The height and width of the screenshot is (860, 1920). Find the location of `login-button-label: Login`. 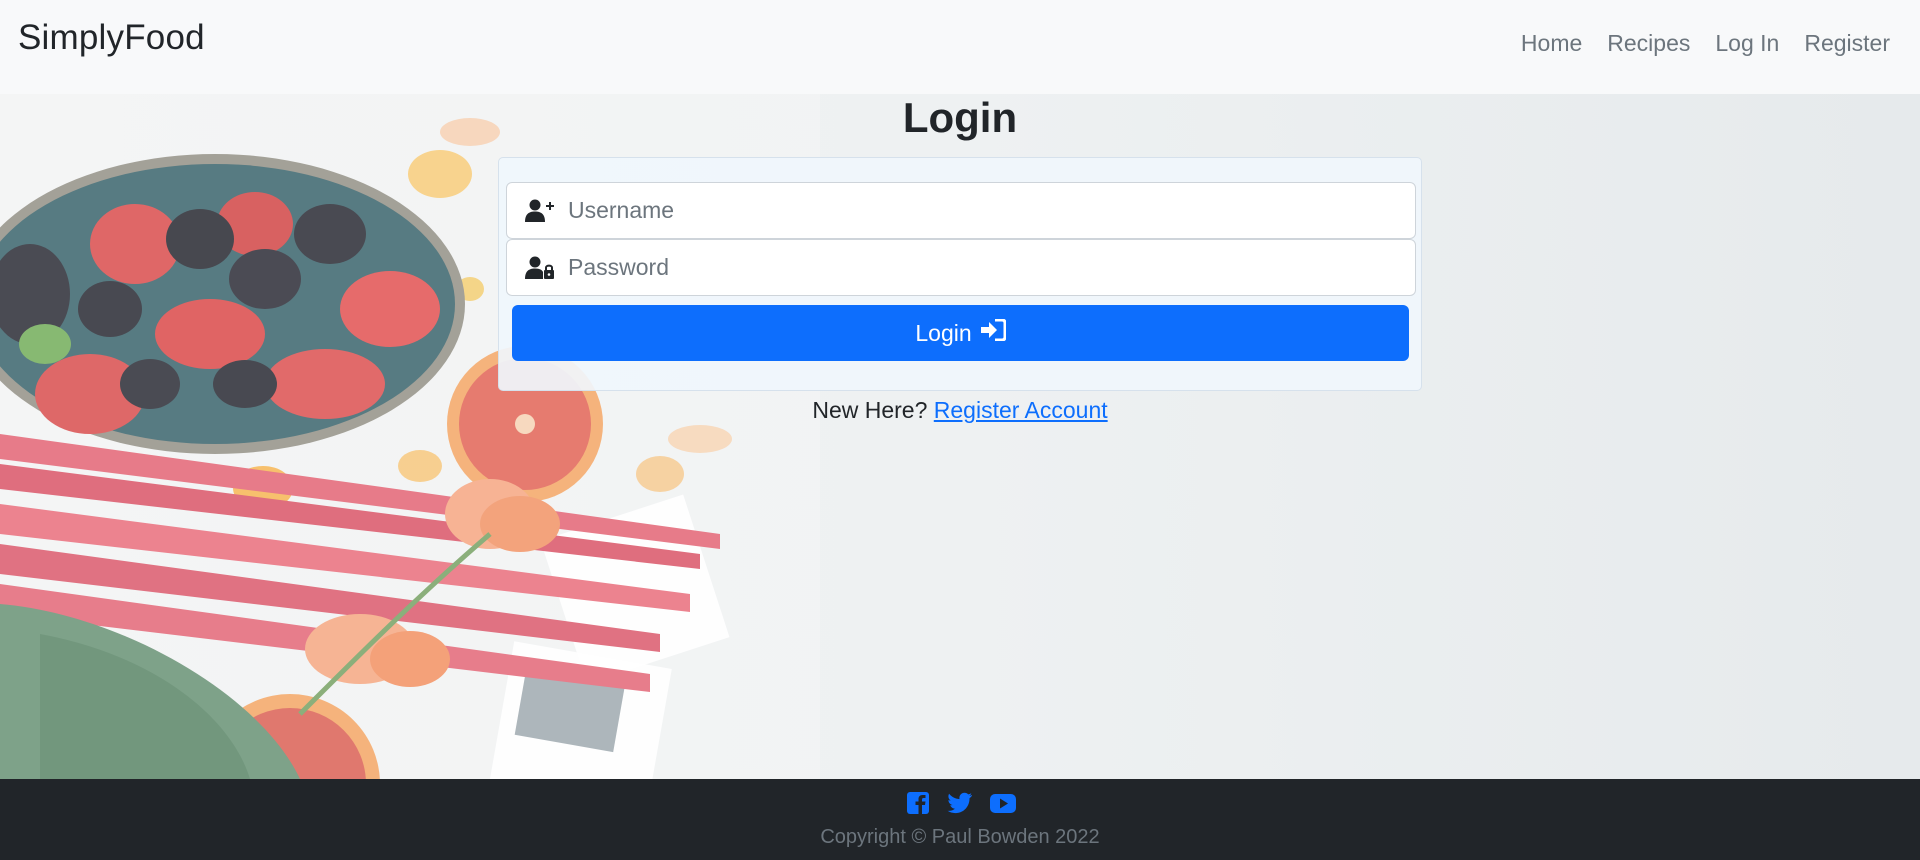

login-button-label: Login is located at coordinates (943, 332).